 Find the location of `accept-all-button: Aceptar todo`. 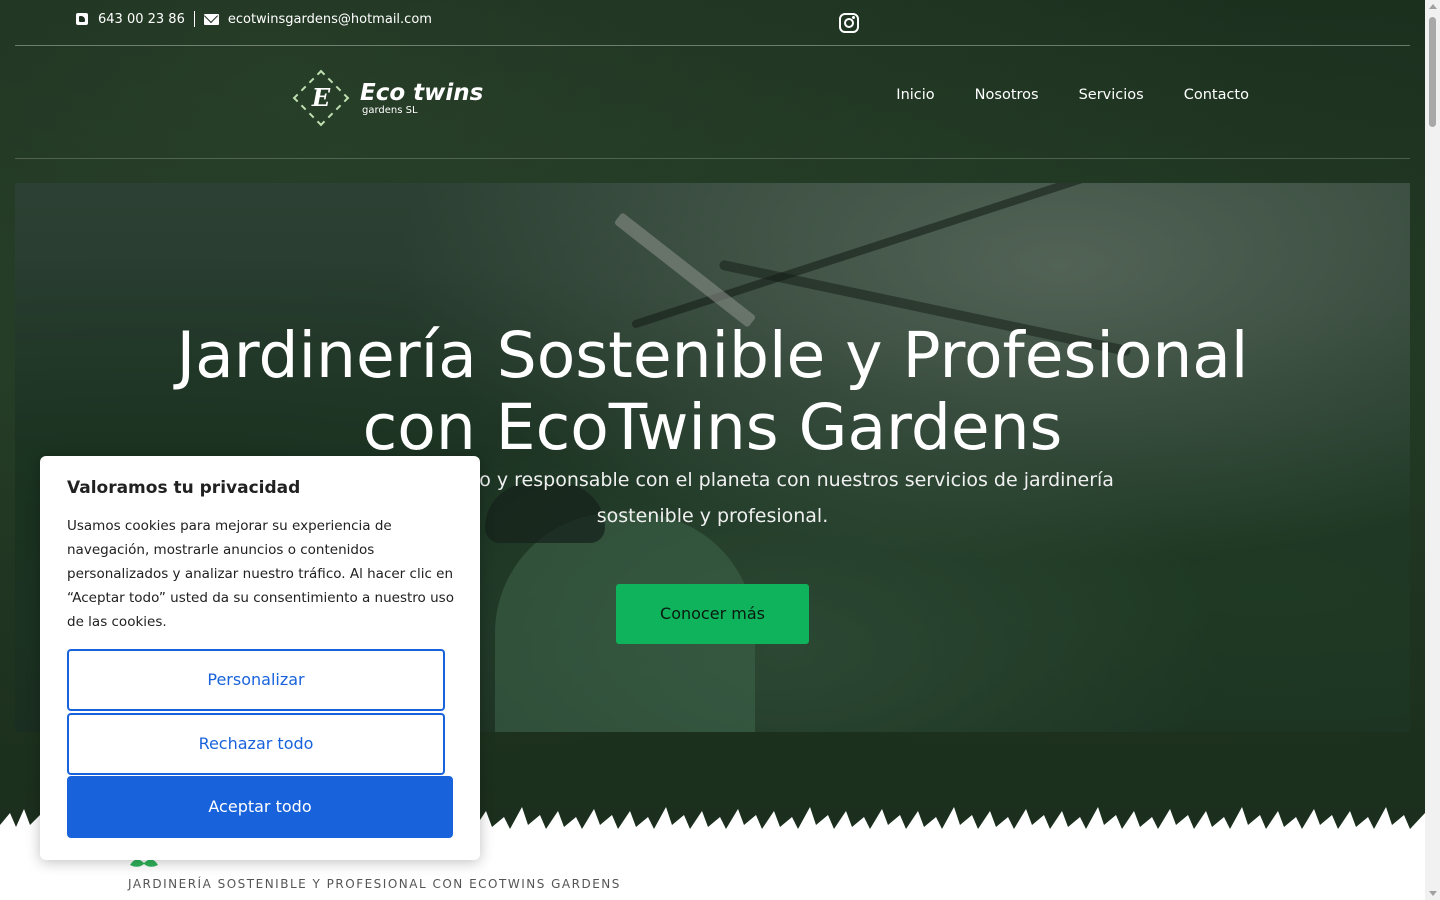

accept-all-button: Aceptar todo is located at coordinates (260, 807).